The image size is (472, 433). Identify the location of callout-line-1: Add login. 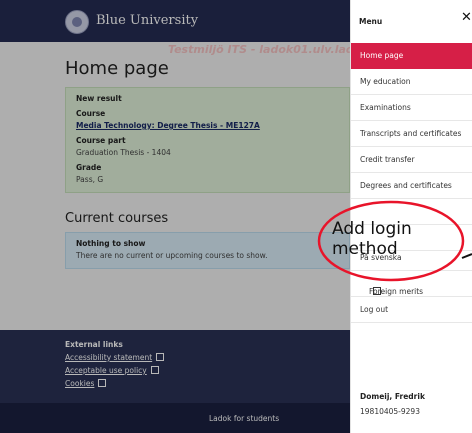
(372, 229).